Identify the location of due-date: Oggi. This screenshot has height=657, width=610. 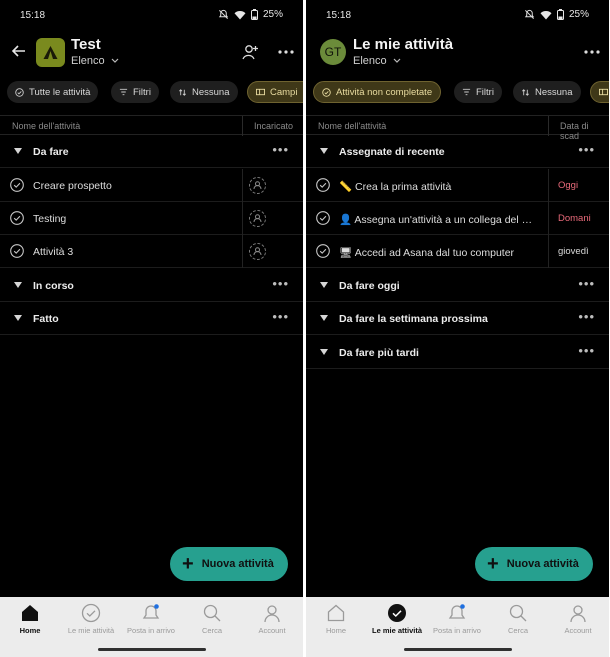
(568, 185).